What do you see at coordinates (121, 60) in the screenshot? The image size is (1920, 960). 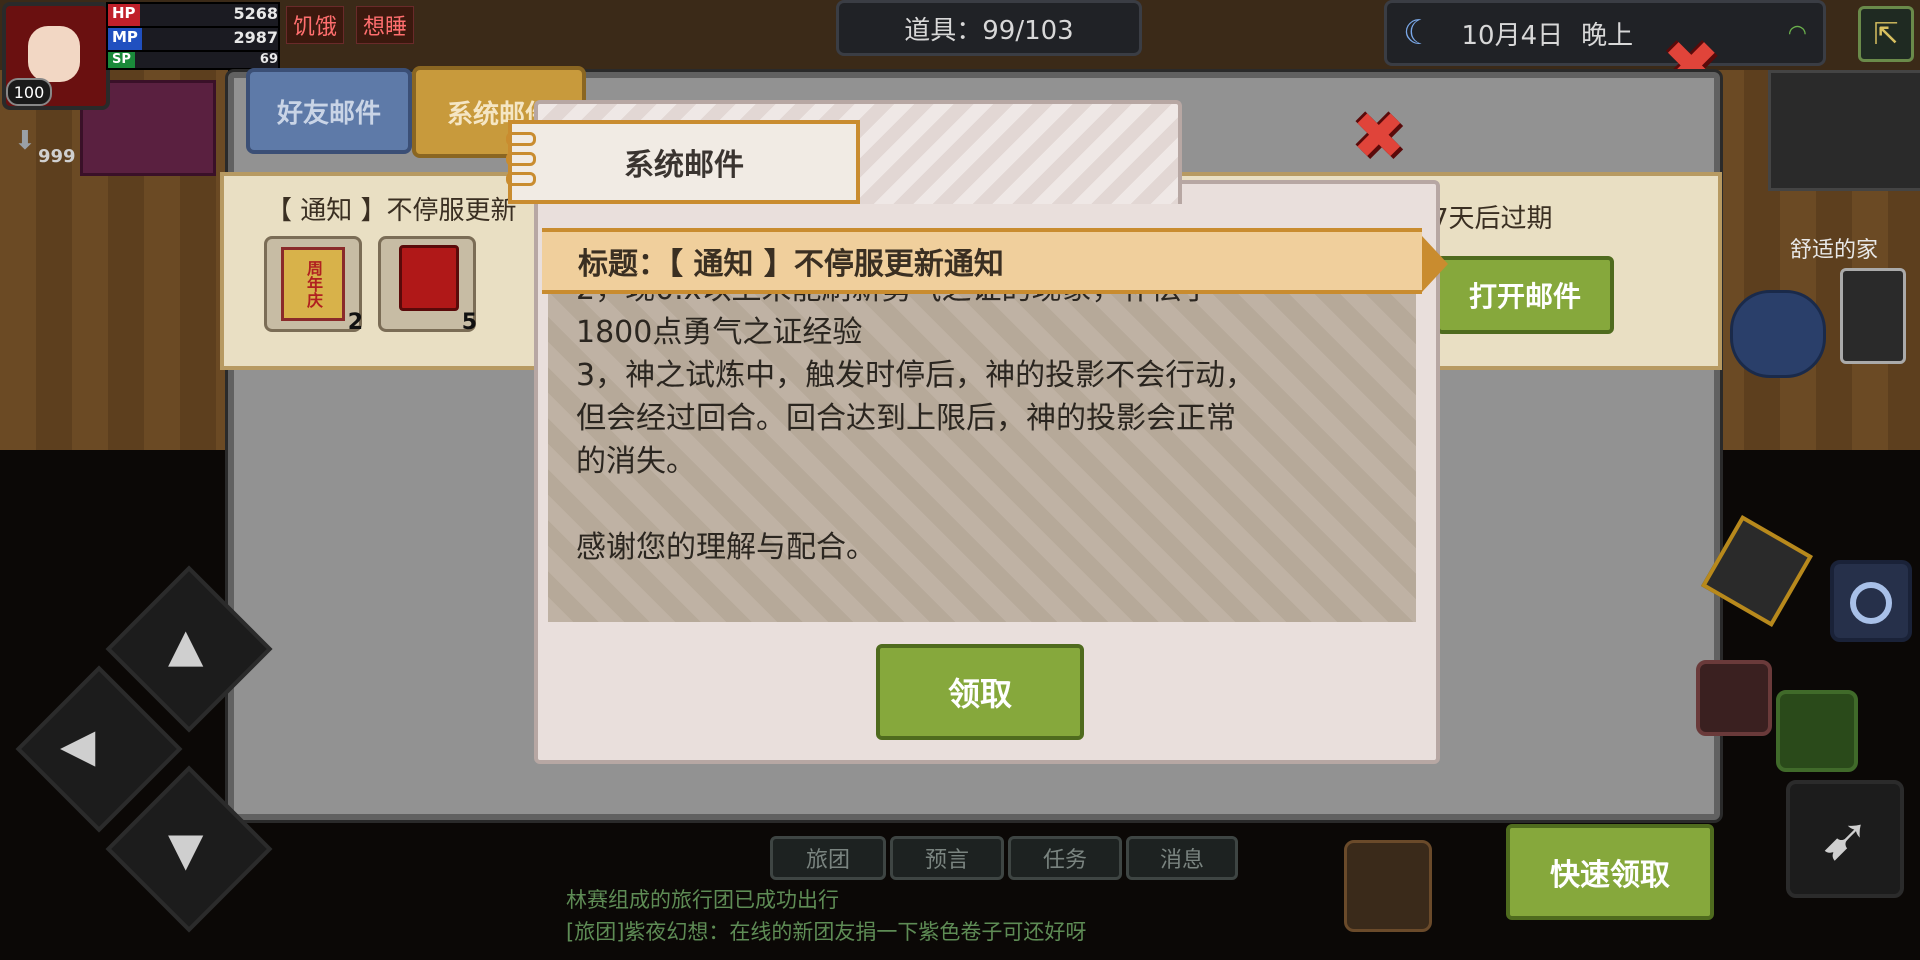 I see `sp-label: SP` at bounding box center [121, 60].